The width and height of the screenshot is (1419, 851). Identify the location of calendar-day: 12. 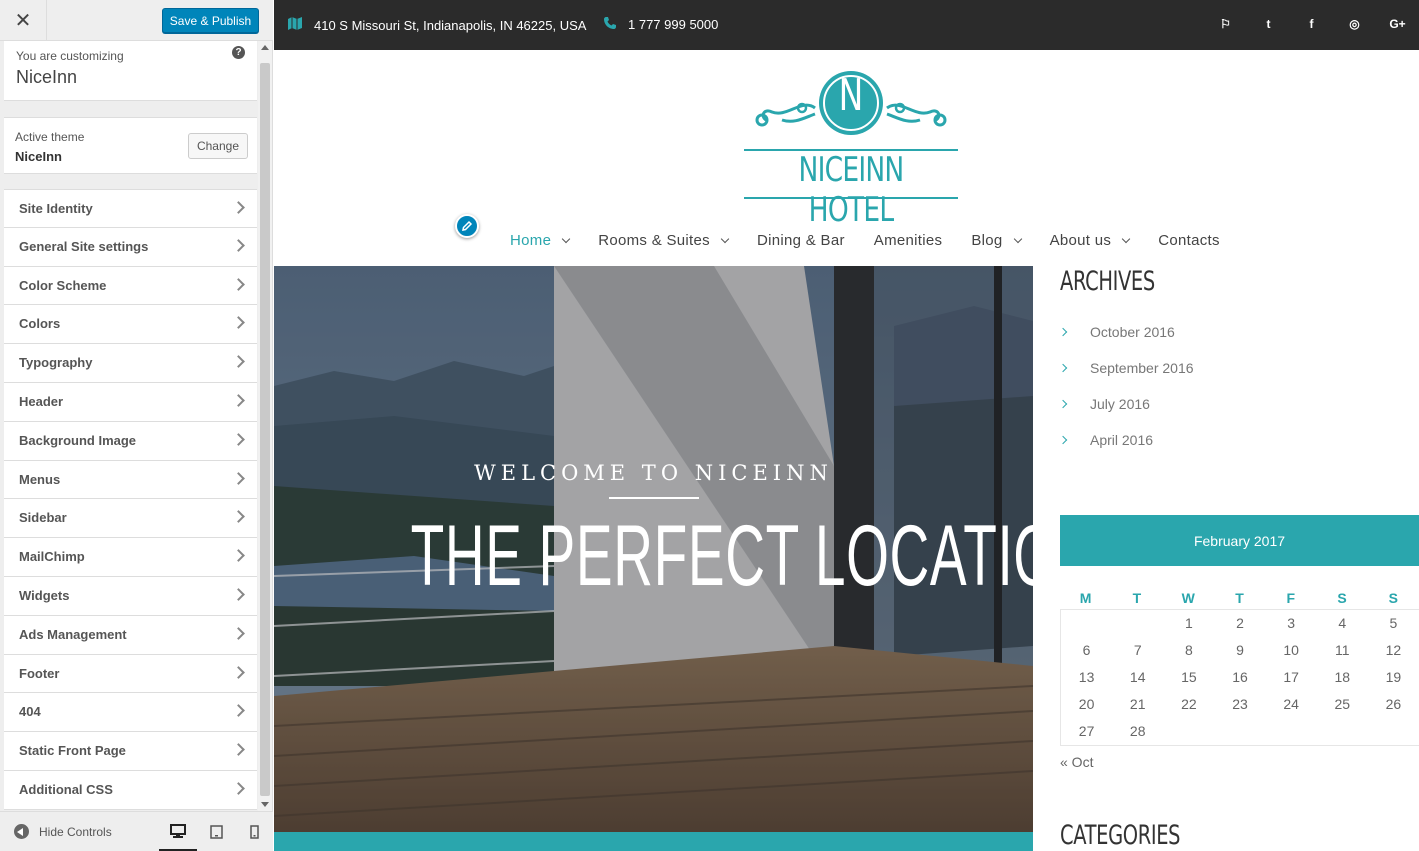
(1393, 650).